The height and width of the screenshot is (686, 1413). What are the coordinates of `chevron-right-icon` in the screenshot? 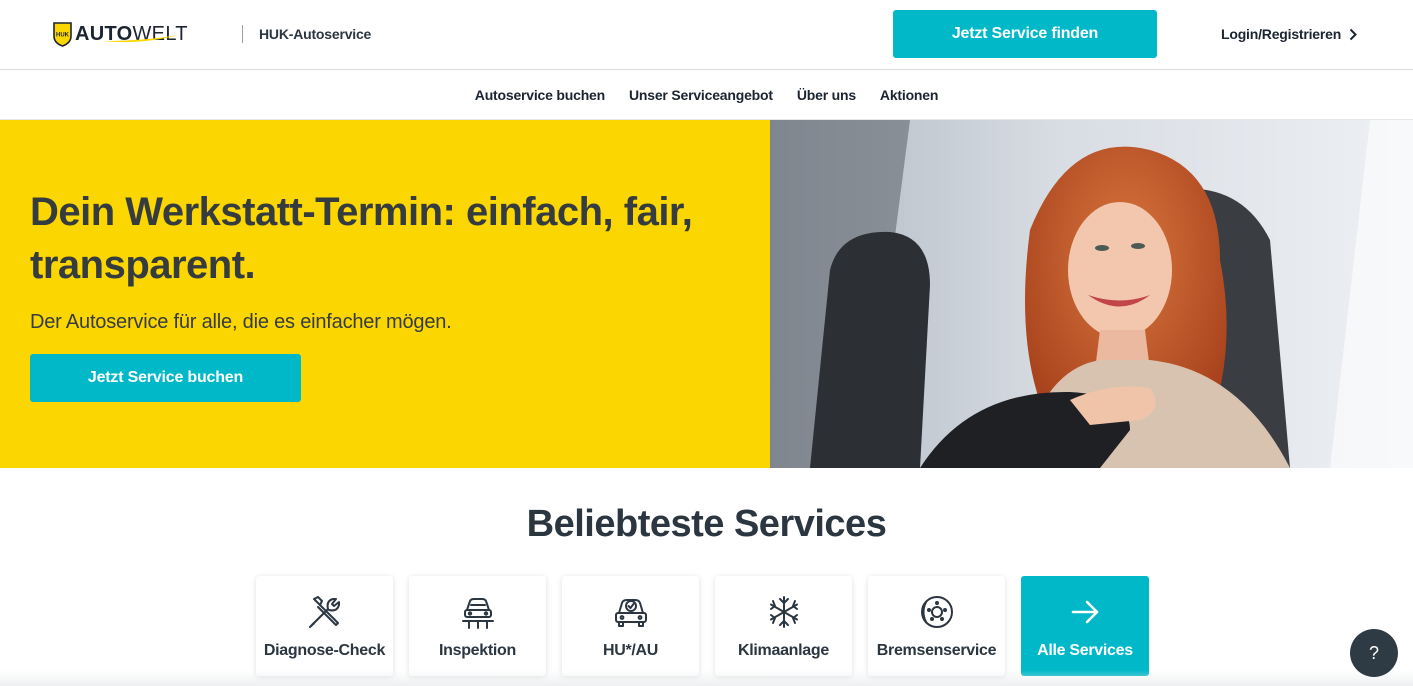 It's located at (1353, 34).